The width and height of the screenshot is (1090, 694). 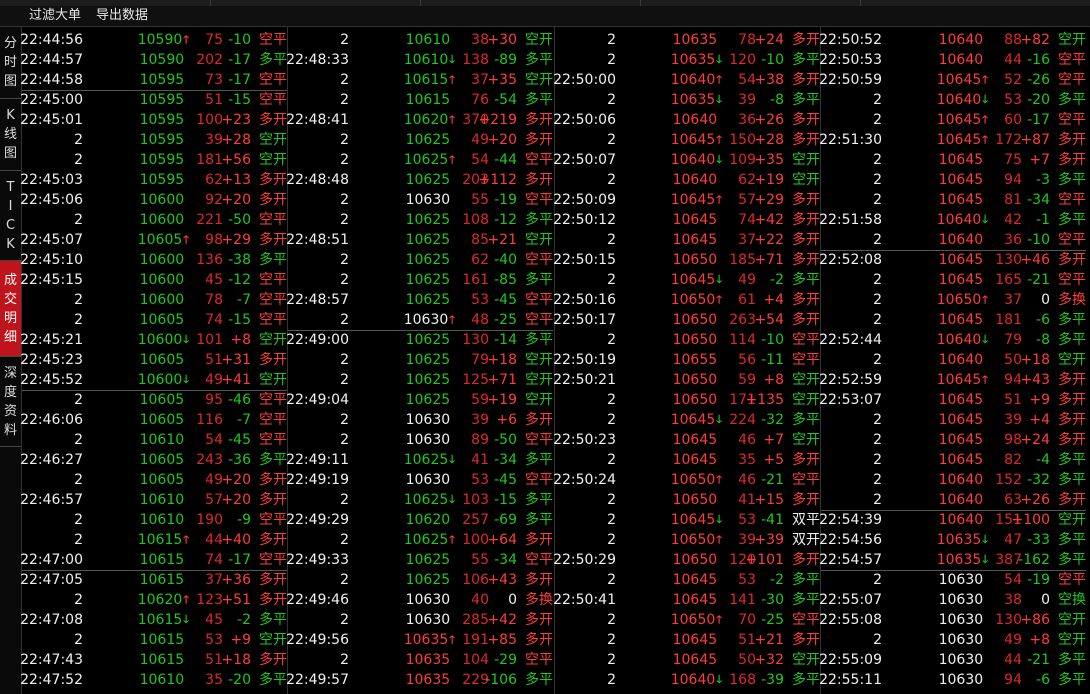 I want to click on trade-price-value: 10605, so click(x=160, y=240).